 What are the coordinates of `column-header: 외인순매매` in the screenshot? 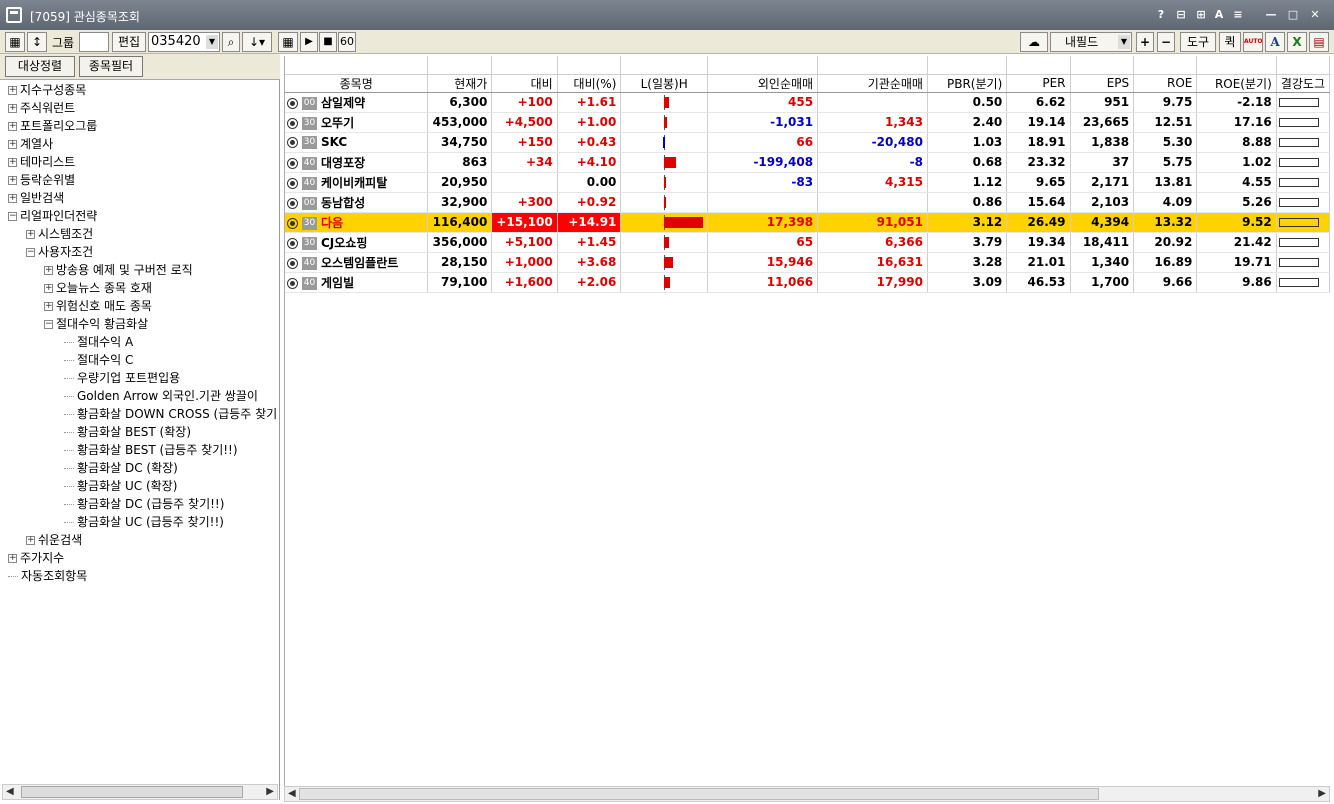 It's located at (763, 83).